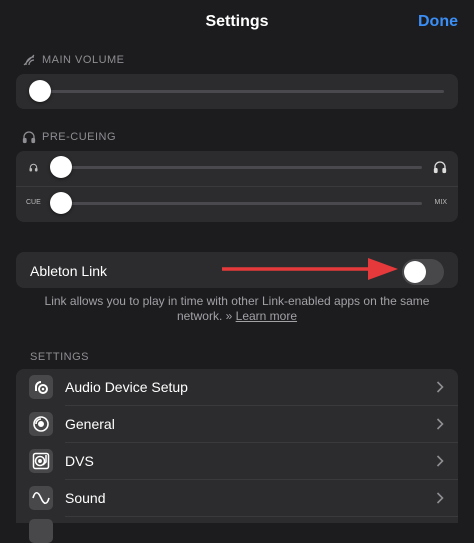 The width and height of the screenshot is (474, 543). What do you see at coordinates (85, 498) in the screenshot?
I see `settings-item-label: Sound` at bounding box center [85, 498].